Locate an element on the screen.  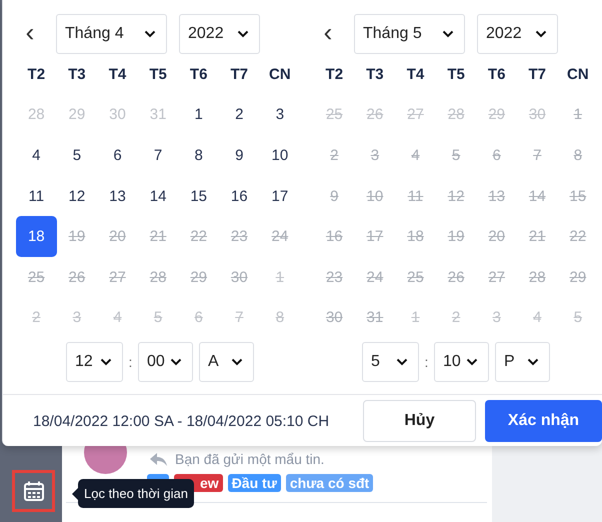
minute-select: 10 is located at coordinates (461, 362).